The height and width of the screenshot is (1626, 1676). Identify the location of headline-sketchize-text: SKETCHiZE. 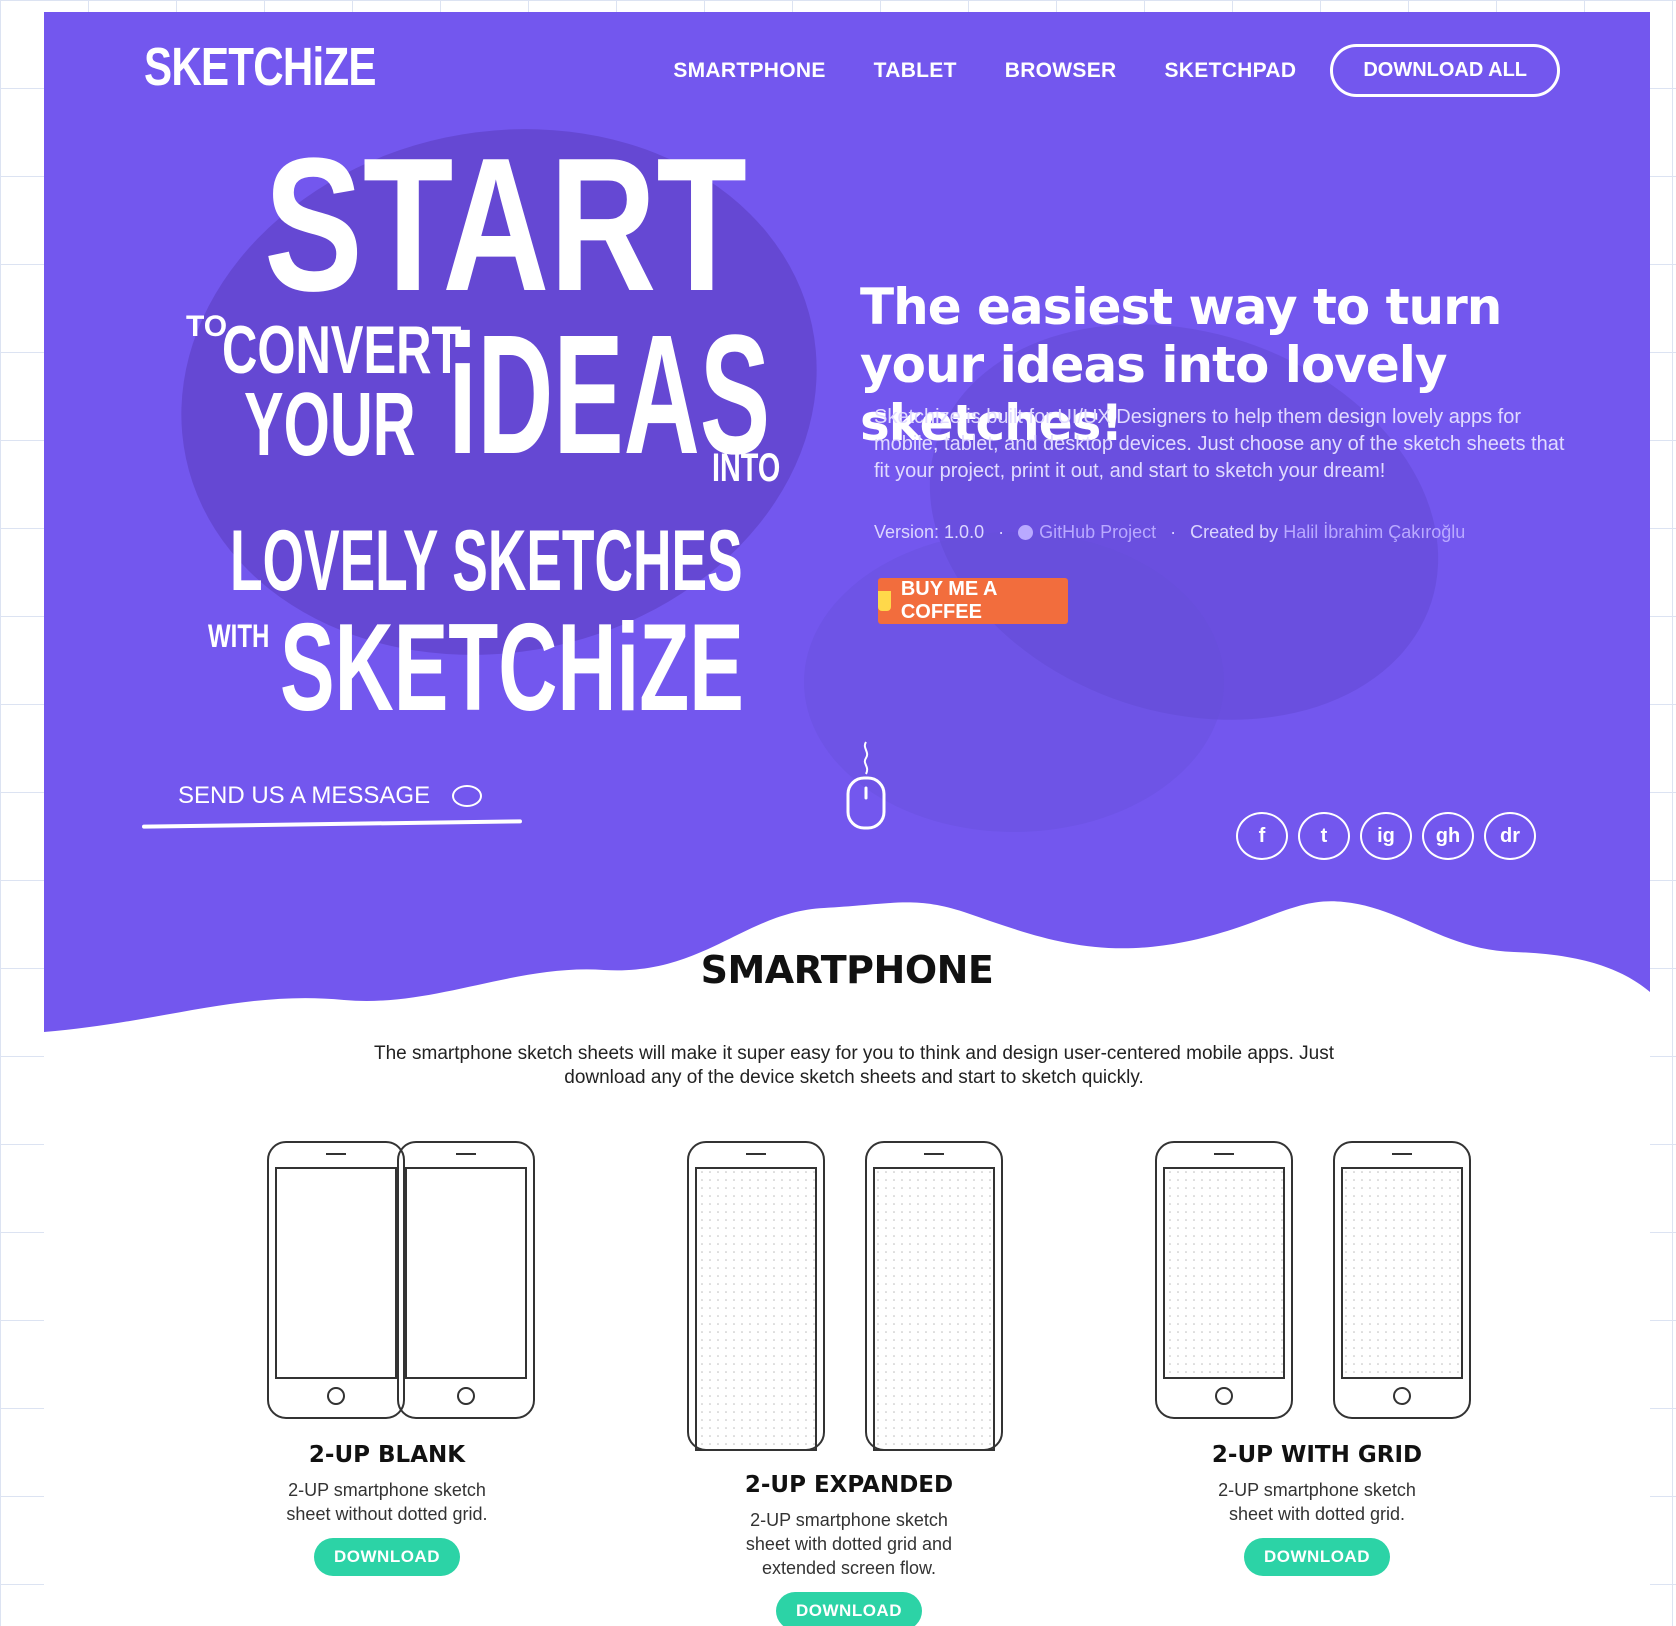
(512, 668).